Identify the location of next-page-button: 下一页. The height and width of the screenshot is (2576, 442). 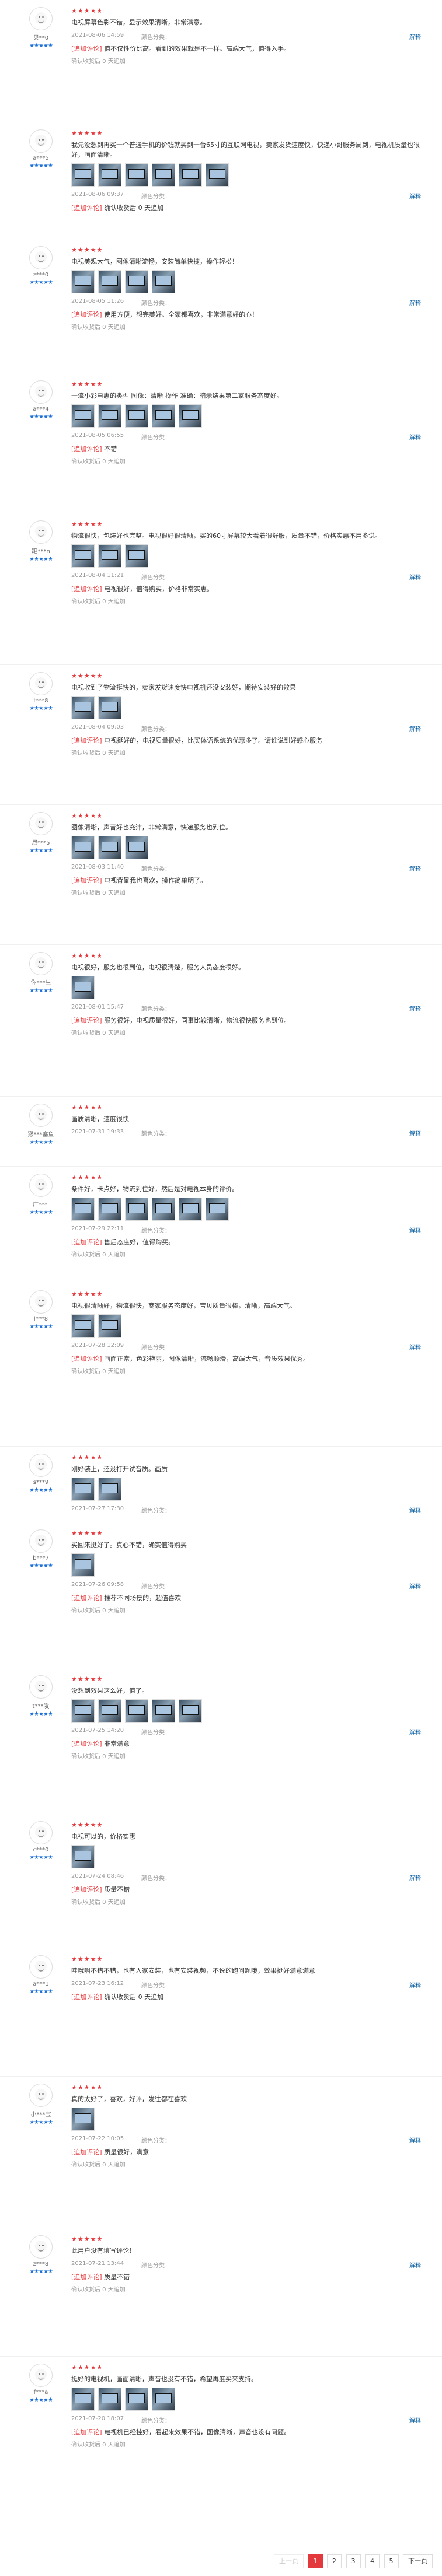
(418, 2561).